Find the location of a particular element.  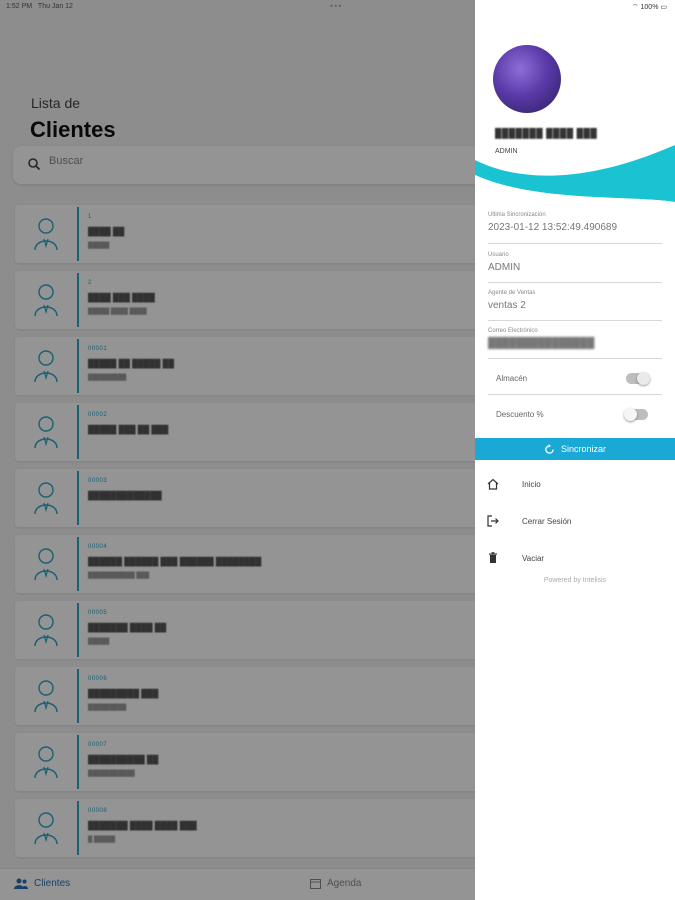

menu-item-vaciar-label: Vaciar is located at coordinates (533, 558).